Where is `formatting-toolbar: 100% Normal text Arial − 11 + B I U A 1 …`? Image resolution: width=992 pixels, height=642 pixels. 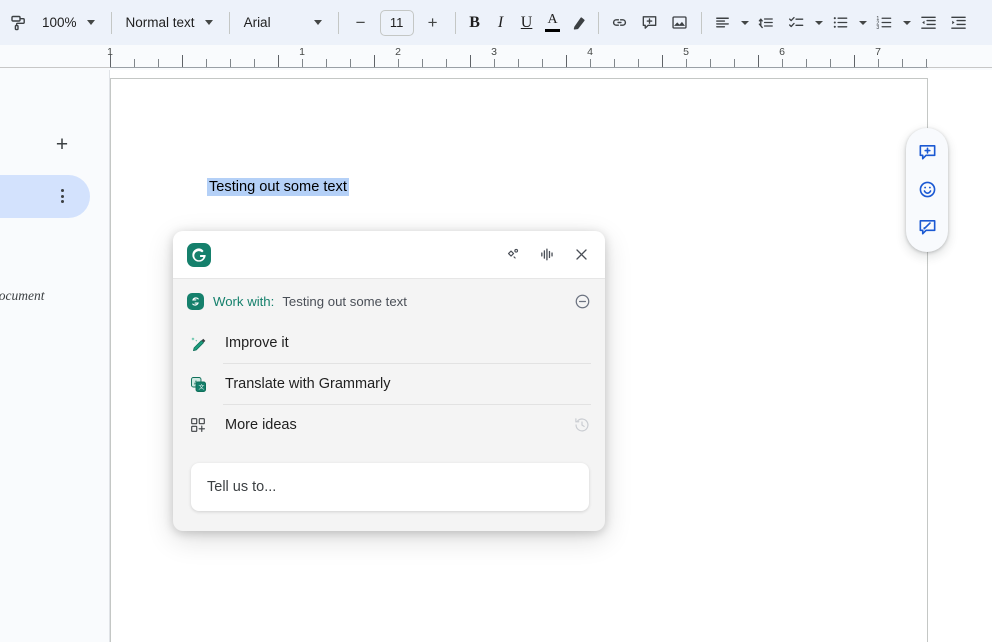
formatting-toolbar: 100% Normal text Arial − 11 + B I U A 1 … is located at coordinates (496, 22).